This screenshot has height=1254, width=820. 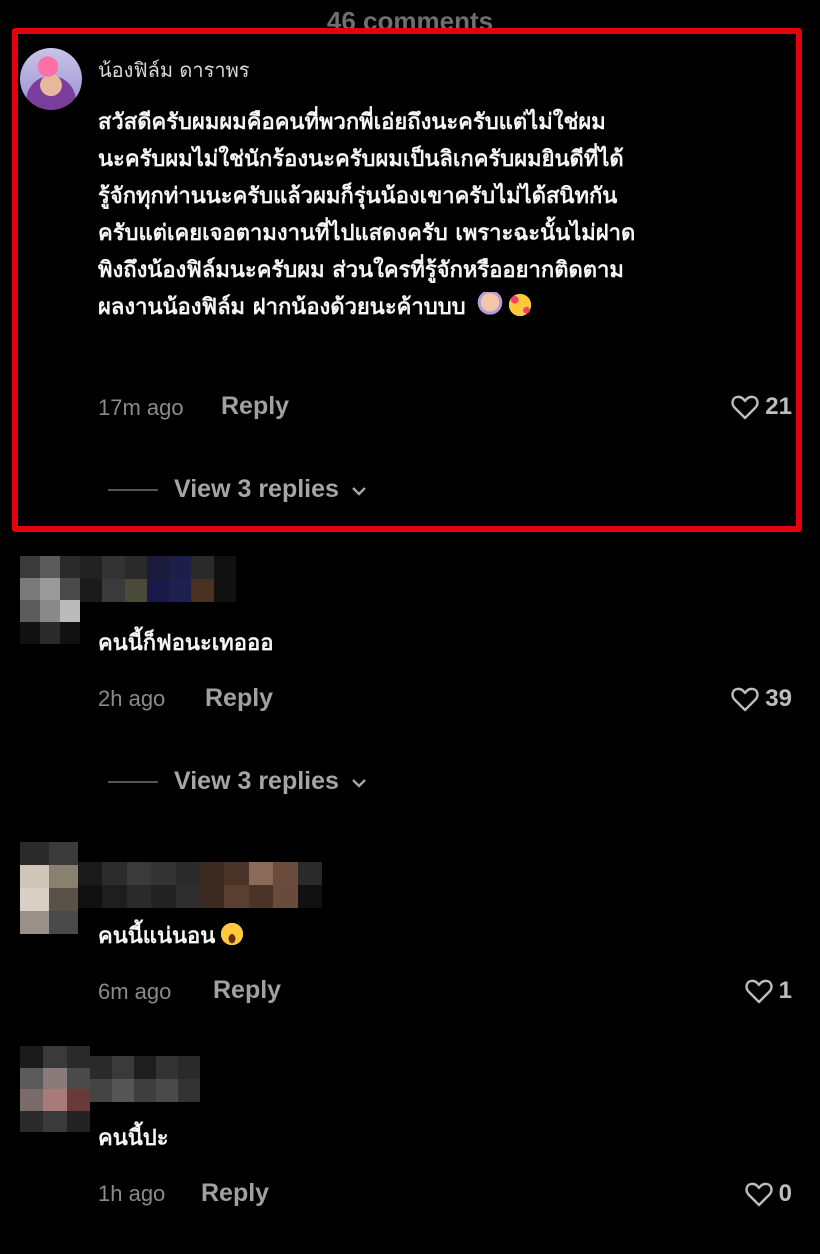 I want to click on comment-timestamp: 2h ago, so click(x=132, y=698).